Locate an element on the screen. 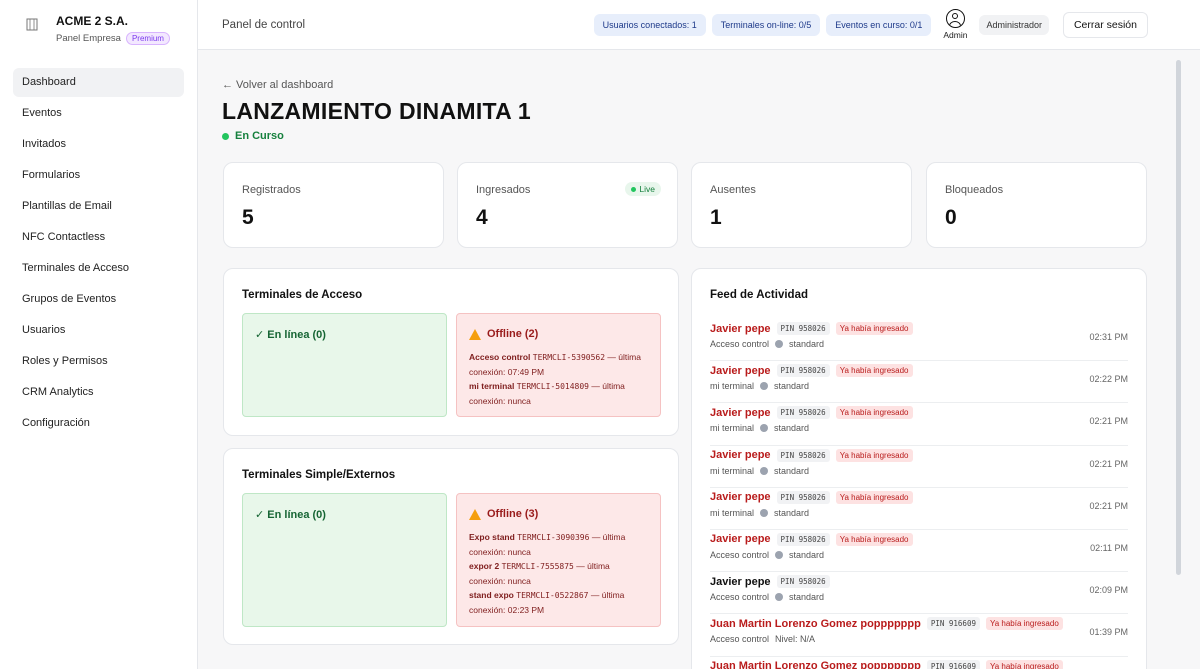 This screenshot has height=669, width=1200. terminal-code: TERMCLI-5014809 is located at coordinates (552, 386).